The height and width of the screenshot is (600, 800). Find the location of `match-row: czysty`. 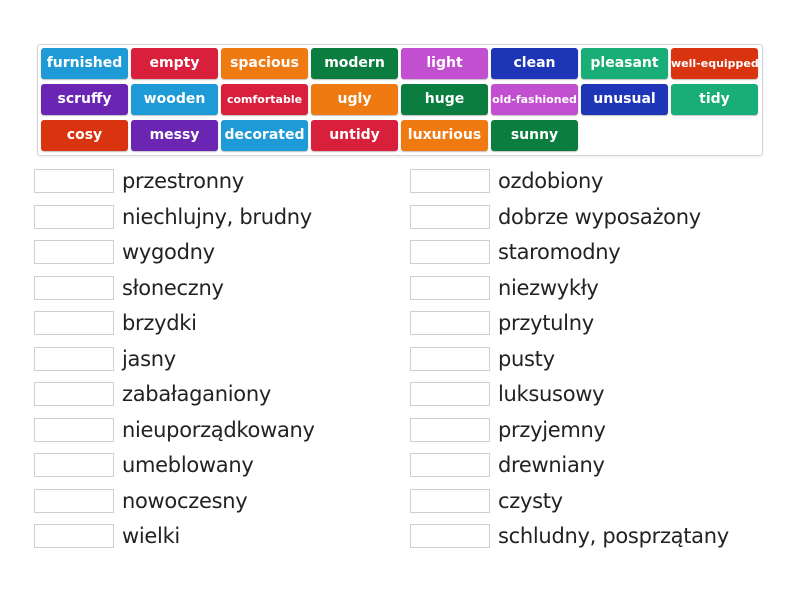

match-row: czysty is located at coordinates (486, 501).